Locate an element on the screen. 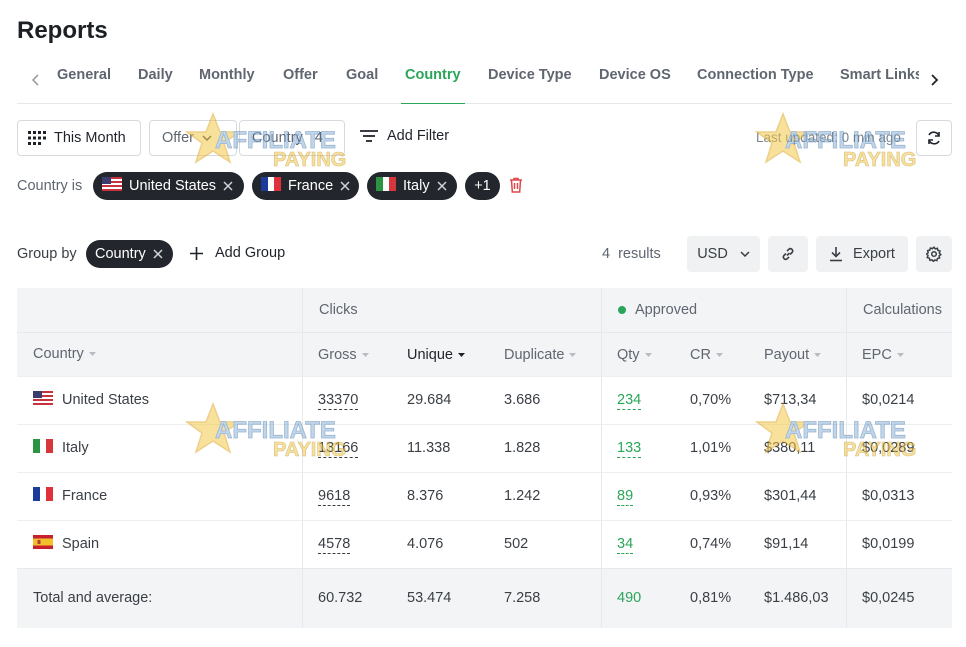 The width and height of the screenshot is (966, 647). cr-value: 0,93% is located at coordinates (711, 496).